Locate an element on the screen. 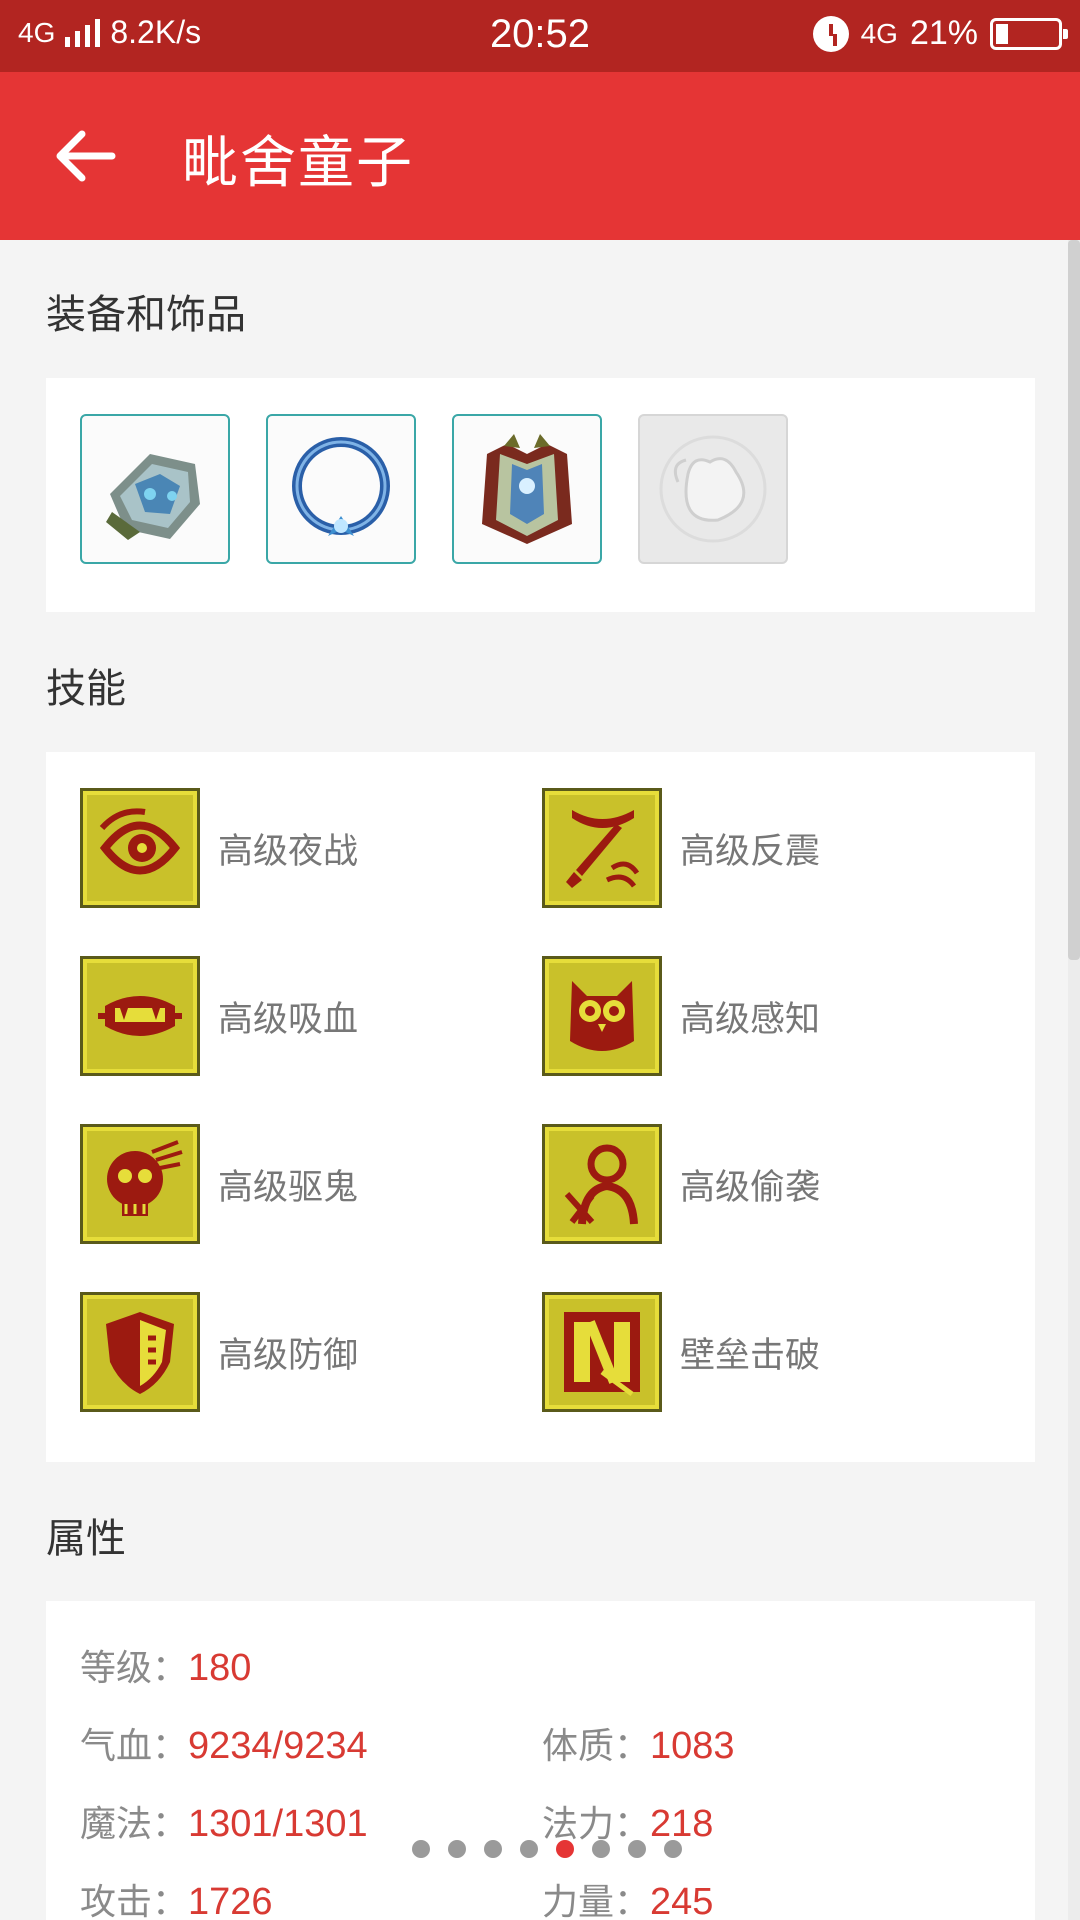 The image size is (1080, 1920). attr-key: 体质： is located at coordinates (596, 1746).